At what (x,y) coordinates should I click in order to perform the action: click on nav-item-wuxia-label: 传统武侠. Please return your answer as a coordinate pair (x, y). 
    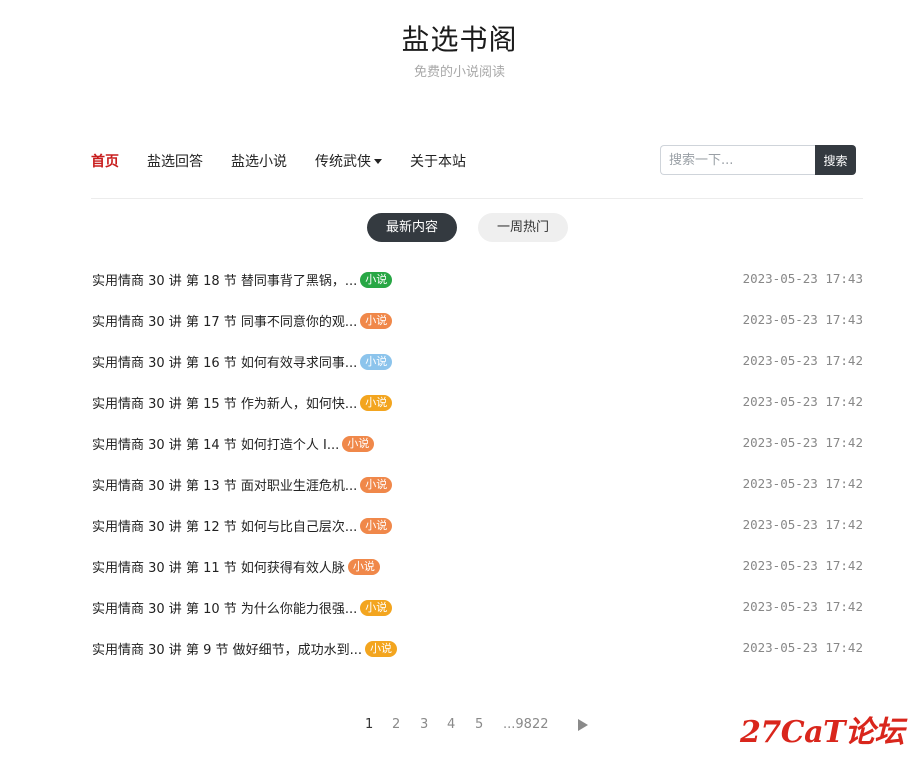
    Looking at the image, I should click on (343, 162).